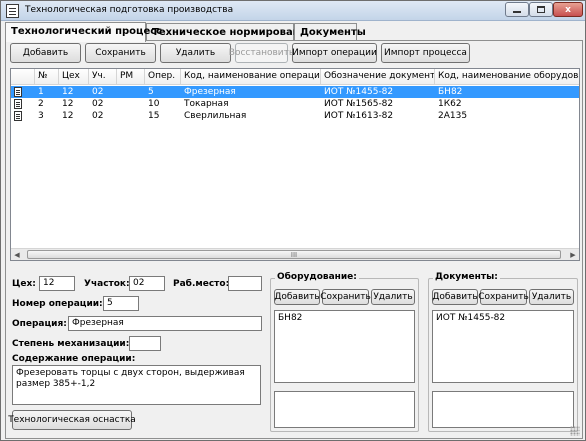  Describe the element at coordinates (57, 283) in the screenshot. I see `shop-field: 12` at that location.